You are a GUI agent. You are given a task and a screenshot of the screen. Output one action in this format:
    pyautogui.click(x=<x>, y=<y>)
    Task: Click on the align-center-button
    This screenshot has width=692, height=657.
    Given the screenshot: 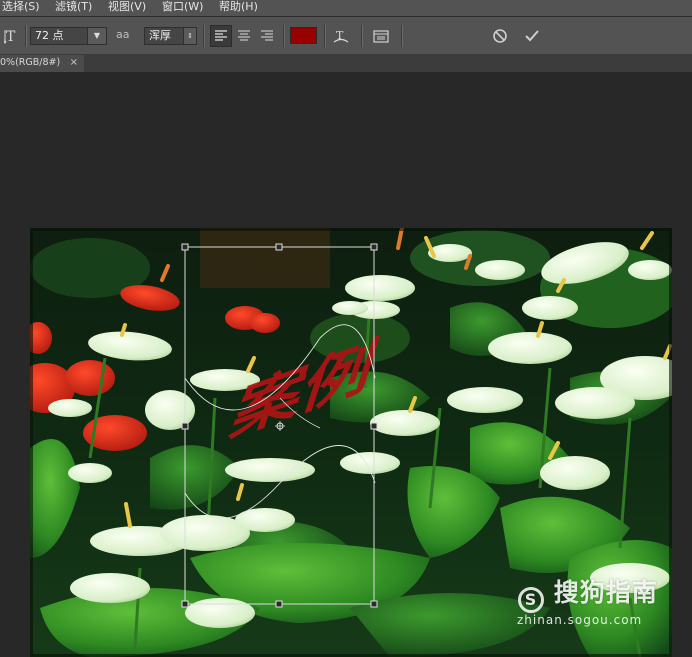 What is the action you would take?
    pyautogui.click(x=244, y=36)
    